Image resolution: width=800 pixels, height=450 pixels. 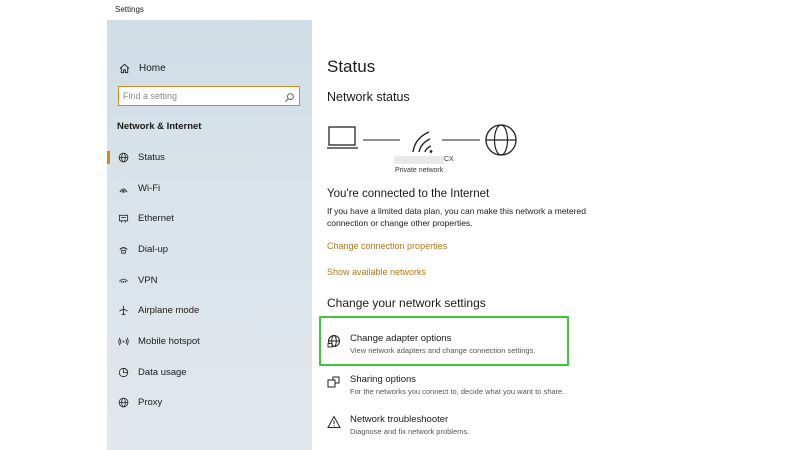 What do you see at coordinates (376, 272) in the screenshot?
I see `show-available-networks-link: Show available networks` at bounding box center [376, 272].